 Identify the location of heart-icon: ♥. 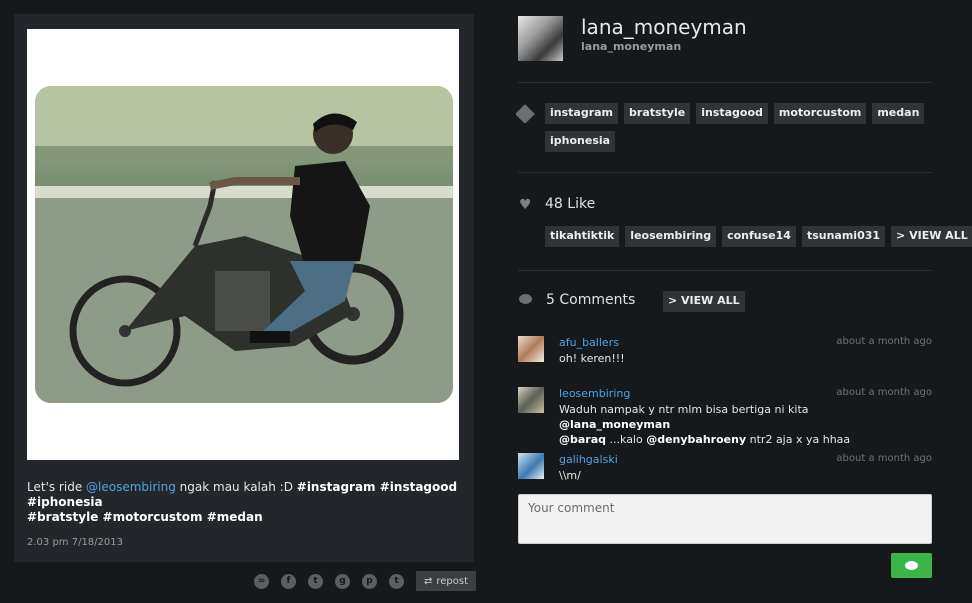
(525, 205).